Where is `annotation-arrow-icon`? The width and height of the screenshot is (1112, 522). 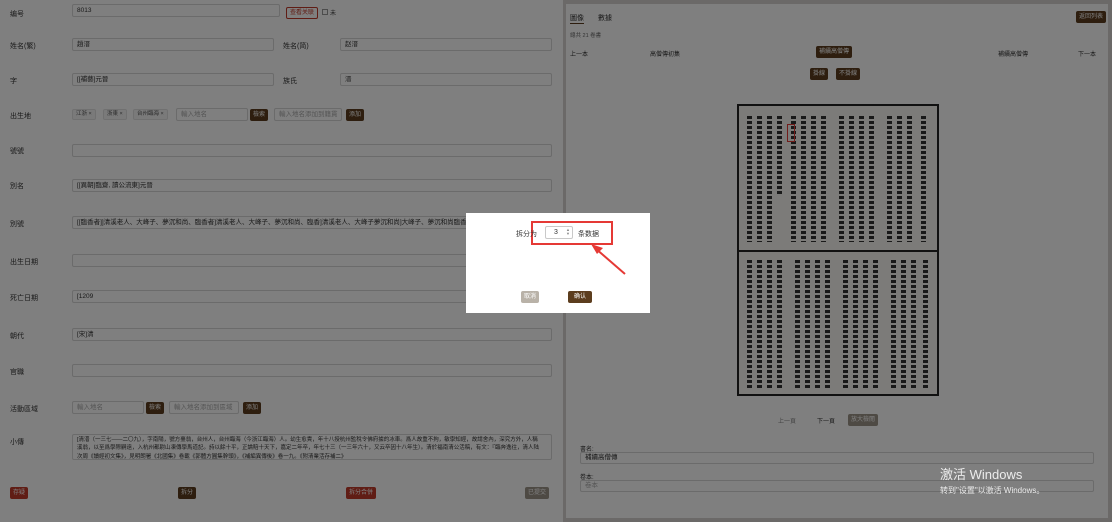
annotation-arrow-icon is located at coordinates (608, 259).